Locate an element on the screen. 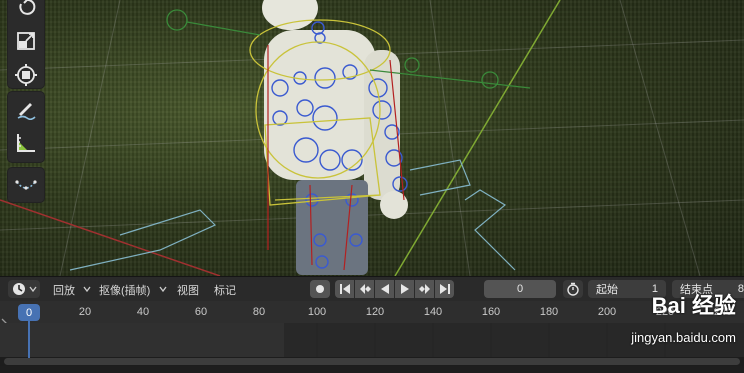 Image resolution: width=744 pixels, height=373 pixels. editor-type-menu is located at coordinates (24, 289).